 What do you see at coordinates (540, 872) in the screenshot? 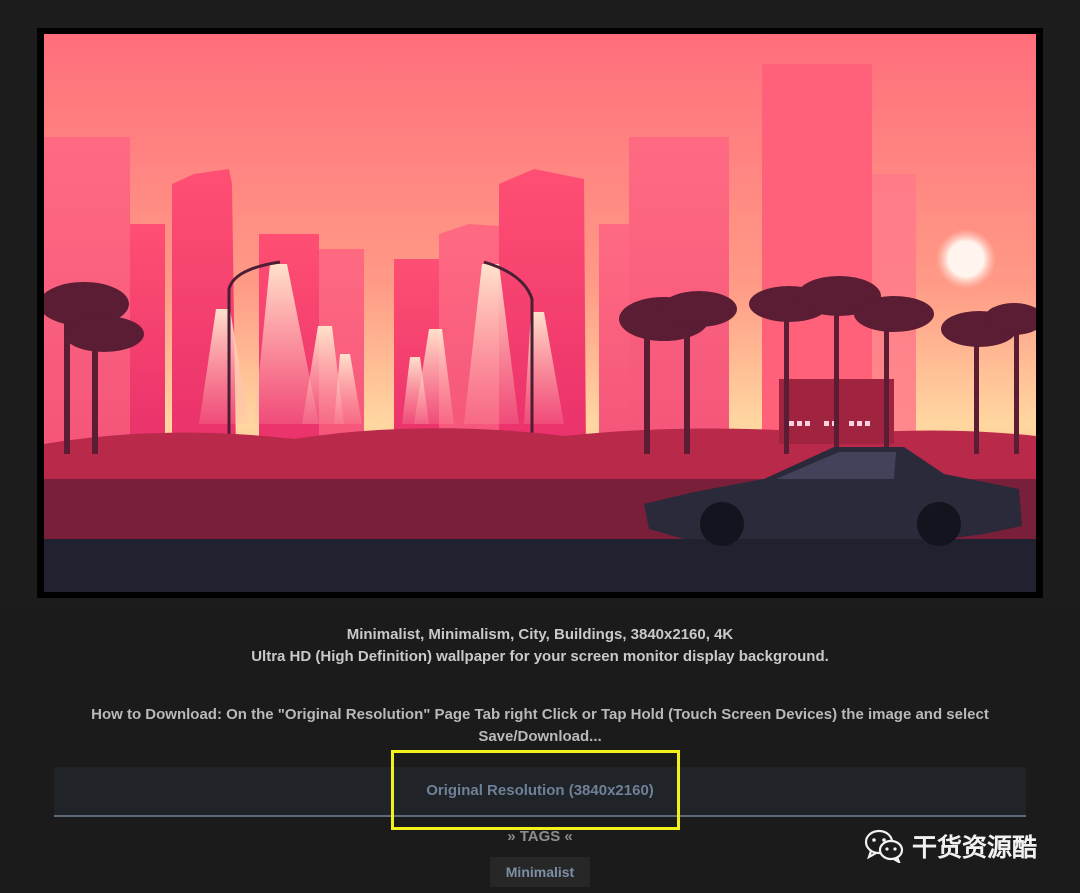
I see `tag-minimalist: Minimalist` at bounding box center [540, 872].